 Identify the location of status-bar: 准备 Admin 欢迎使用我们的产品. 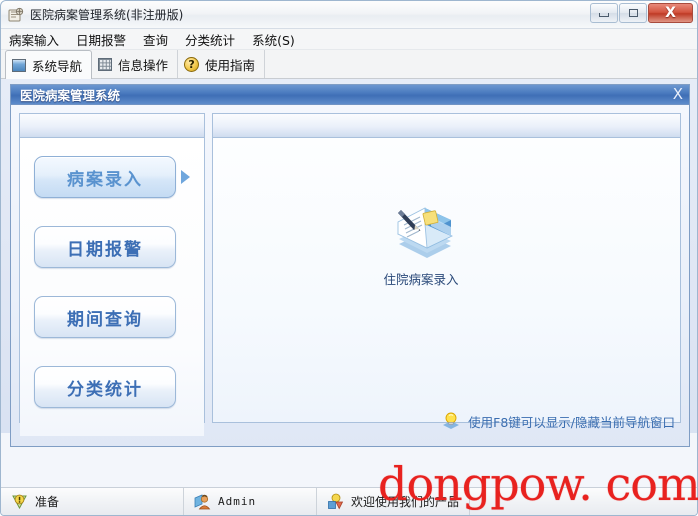
(349, 501).